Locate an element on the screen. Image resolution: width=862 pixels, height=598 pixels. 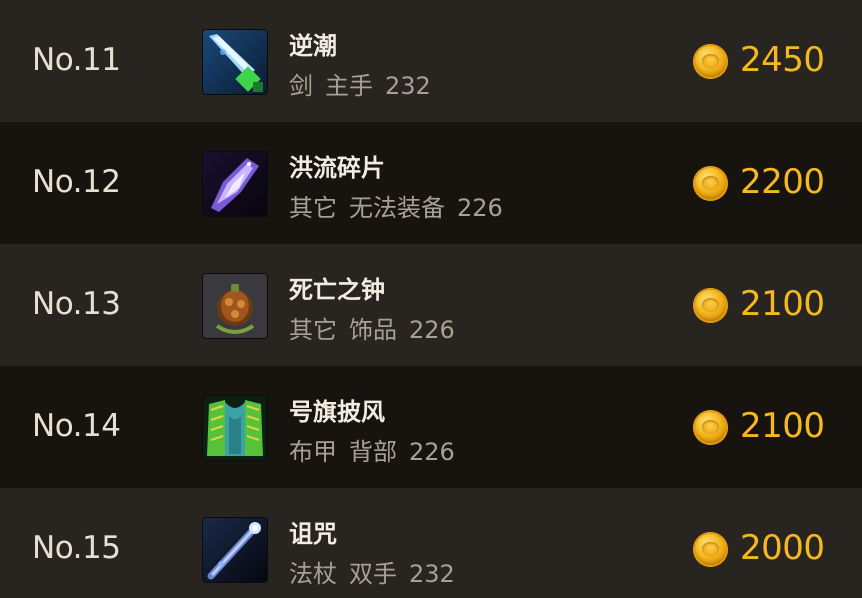
item-slot: 饰品 is located at coordinates (373, 330).